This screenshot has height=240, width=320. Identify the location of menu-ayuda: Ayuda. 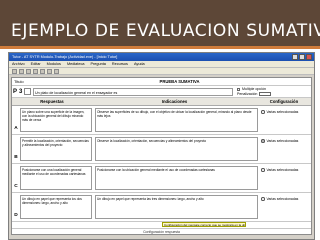
(139, 64).